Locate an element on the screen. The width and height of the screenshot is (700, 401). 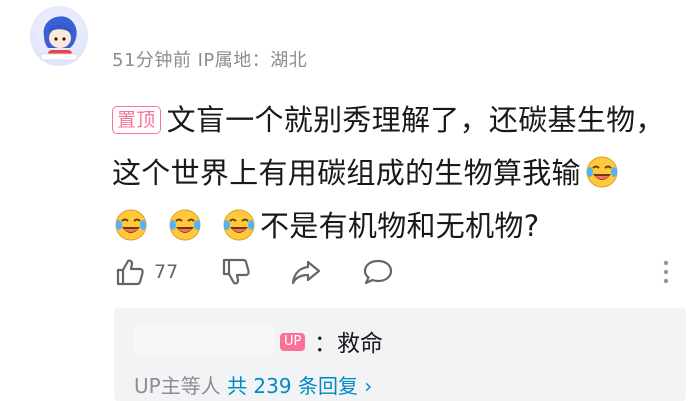
reply-summary: UP主等人 共 239 条回复 › is located at coordinates (253, 384).